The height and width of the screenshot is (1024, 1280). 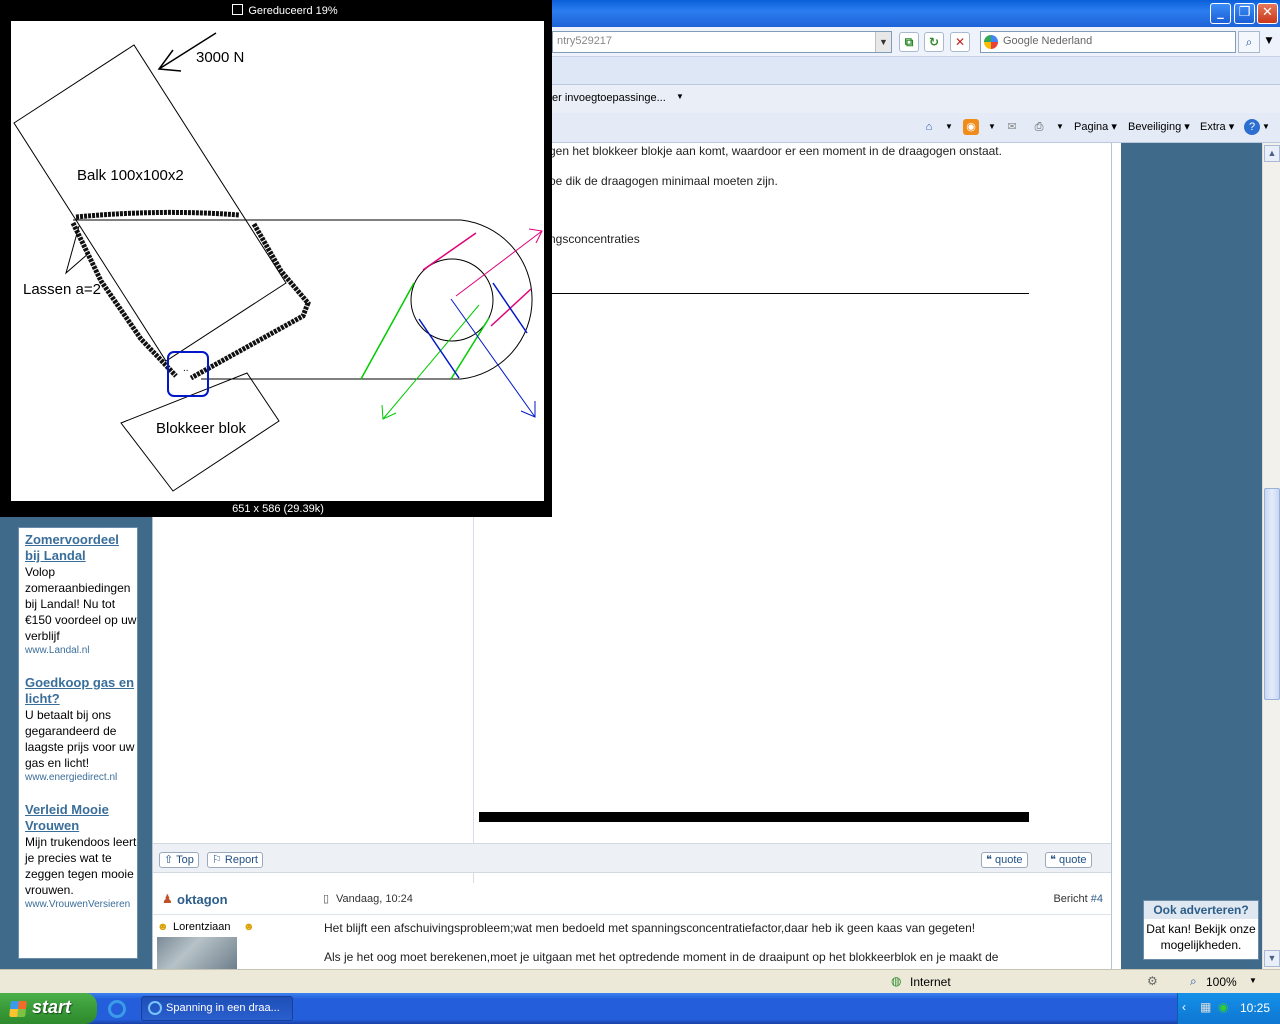 What do you see at coordinates (1221, 982) in the screenshot?
I see `zoom-level: 100%` at bounding box center [1221, 982].